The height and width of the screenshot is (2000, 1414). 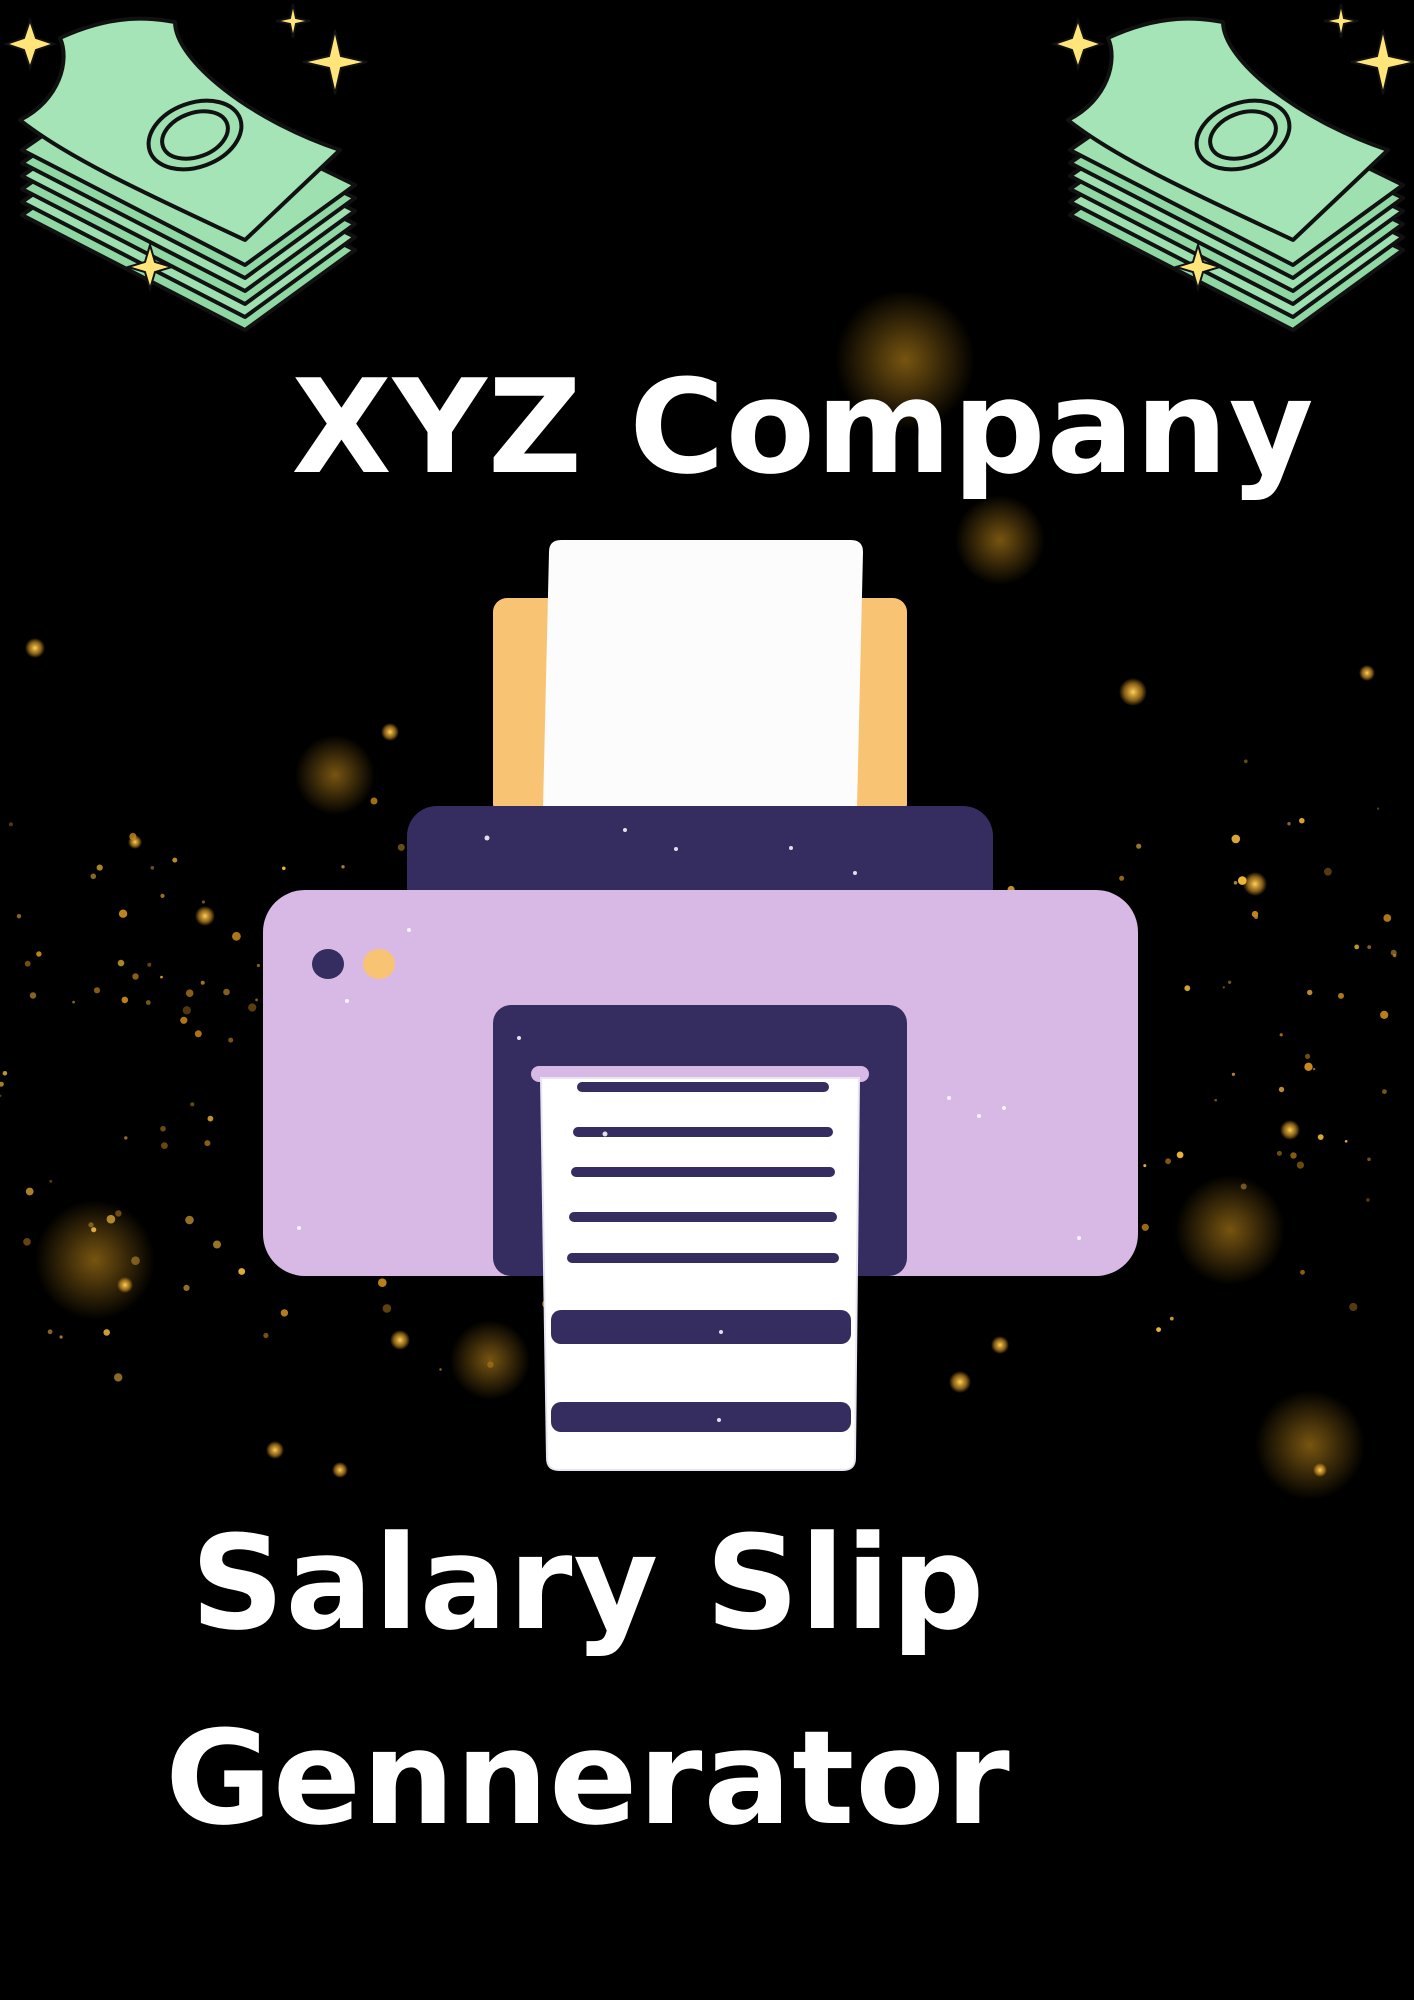 I want to click on money-stack-icon, so click(x=1232, y=167).